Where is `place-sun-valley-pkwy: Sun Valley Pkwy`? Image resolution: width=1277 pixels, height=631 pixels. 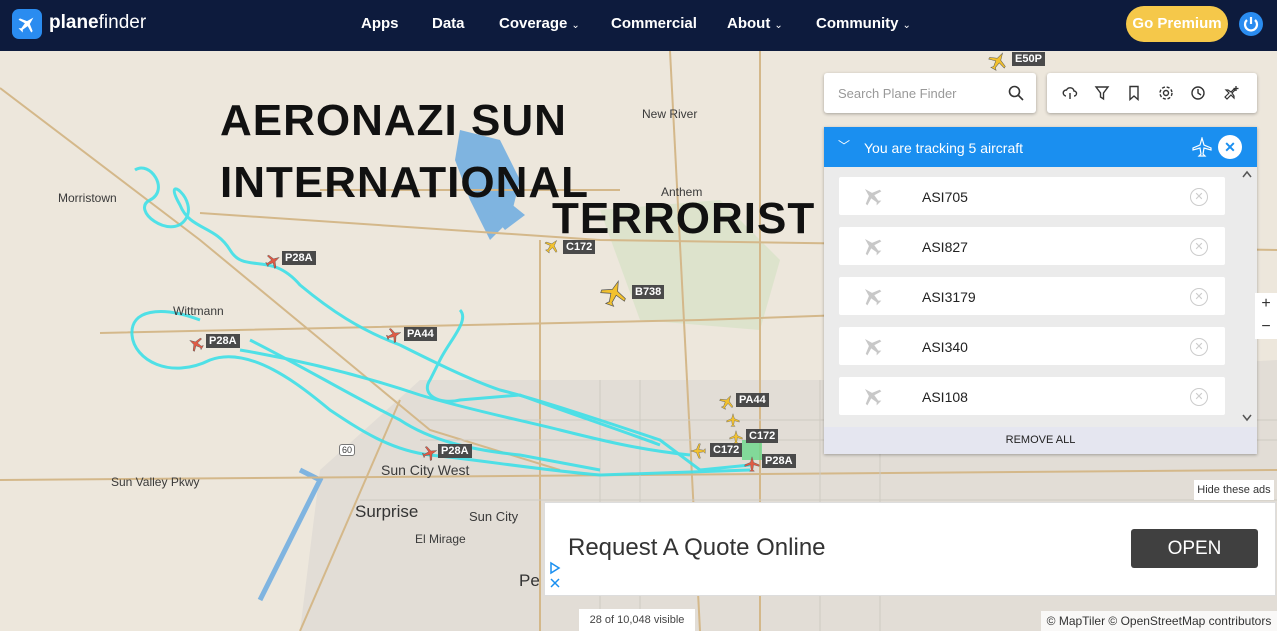 place-sun-valley-pkwy: Sun Valley Pkwy is located at coordinates (155, 482).